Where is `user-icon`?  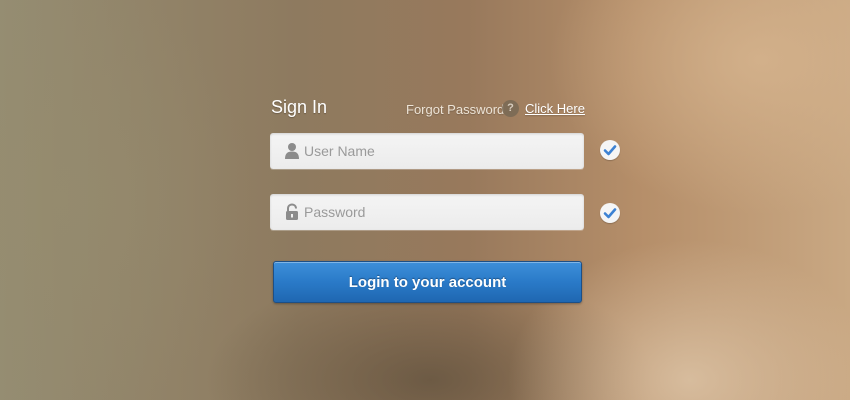
user-icon is located at coordinates (292, 151).